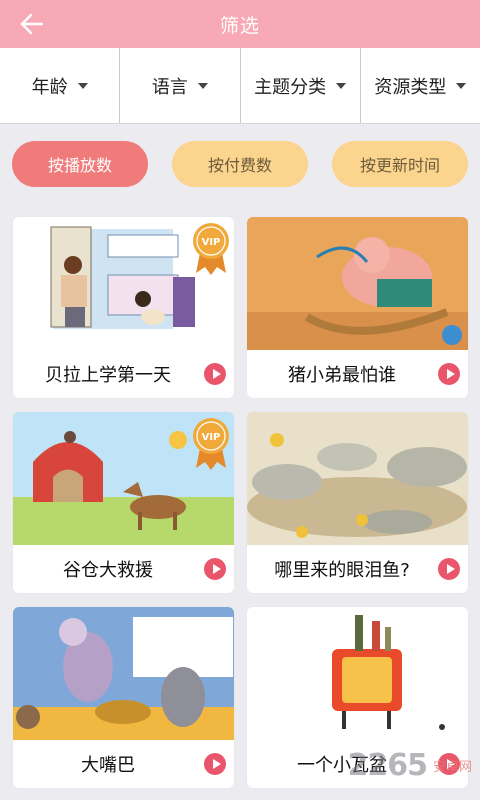 The height and width of the screenshot is (800, 480). I want to click on sort-by-paid-button: 按付费数, so click(240, 164).